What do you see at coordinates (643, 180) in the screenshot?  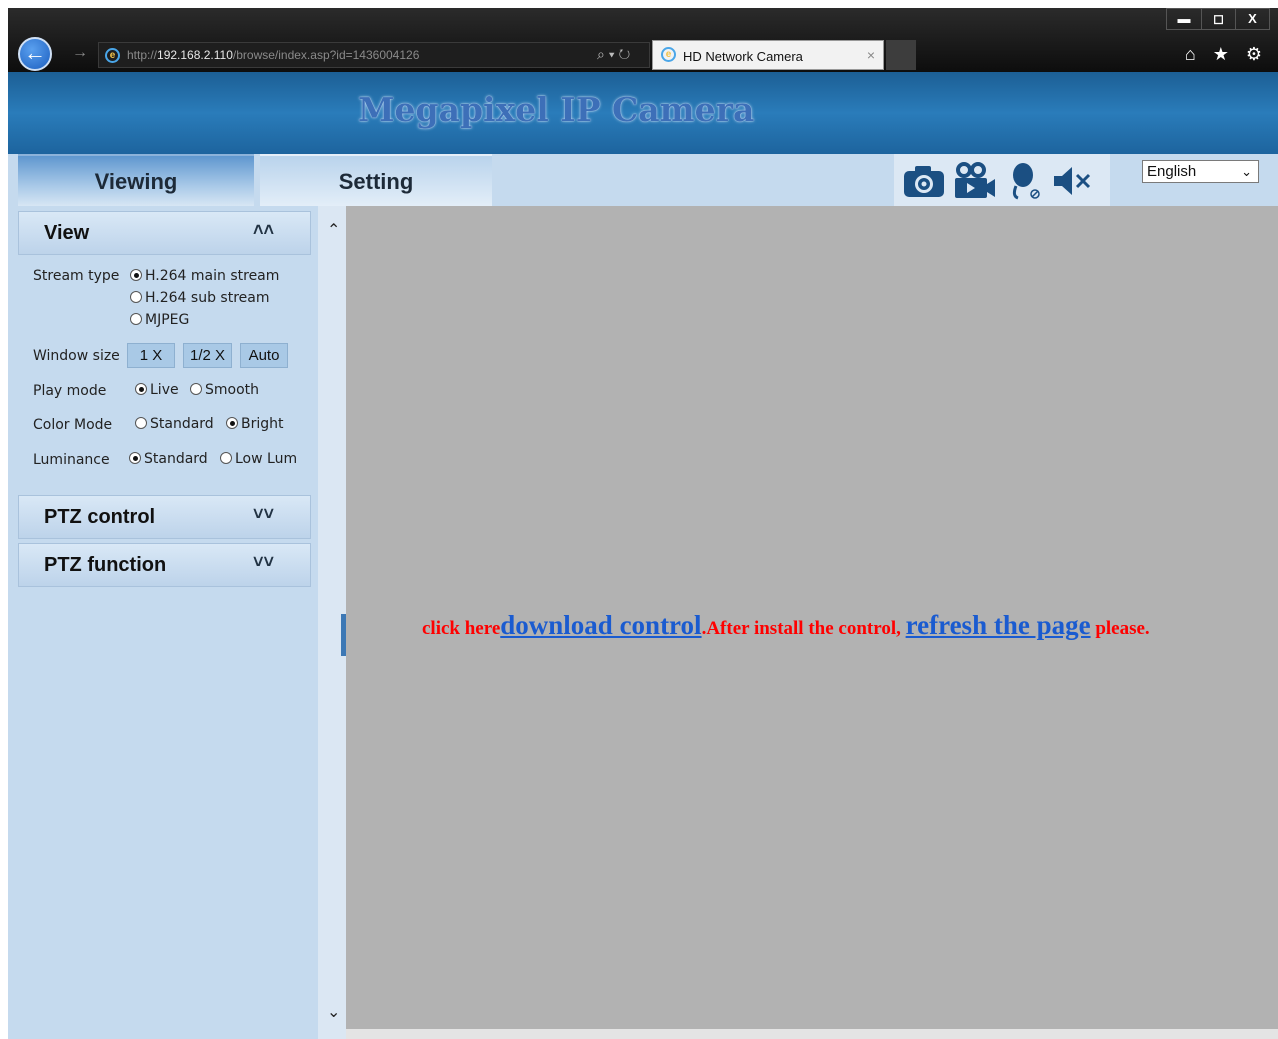 I see `top-navbar: Viewing Setting English ⌄` at bounding box center [643, 180].